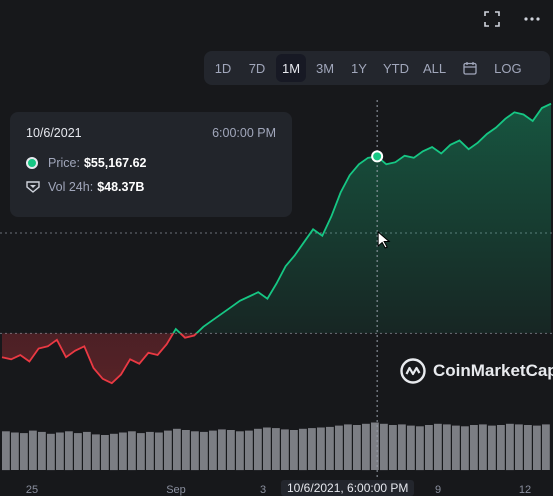  I want to click on range-3m-button: 3M, so click(325, 68).